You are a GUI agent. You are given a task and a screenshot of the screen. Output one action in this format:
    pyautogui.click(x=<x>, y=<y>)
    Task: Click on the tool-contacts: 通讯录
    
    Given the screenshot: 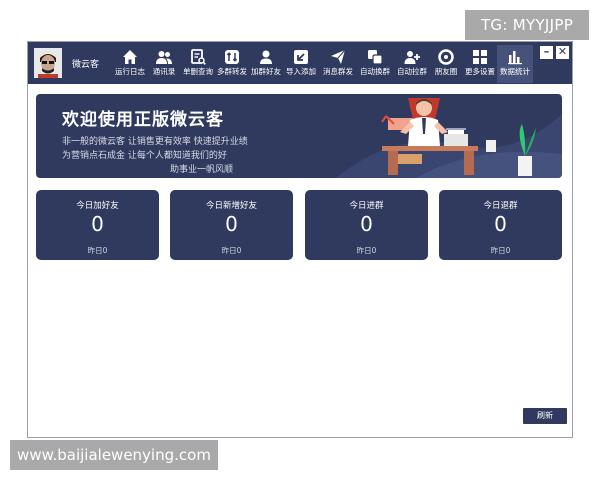 What is the action you would take?
    pyautogui.click(x=164, y=64)
    